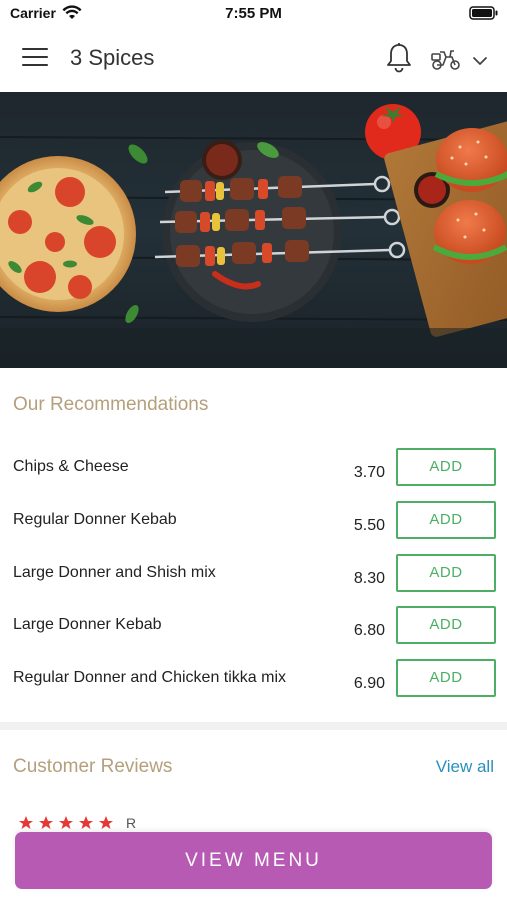 This screenshot has height=900, width=507. What do you see at coordinates (35, 59) in the screenshot?
I see `menu-icon` at bounding box center [35, 59].